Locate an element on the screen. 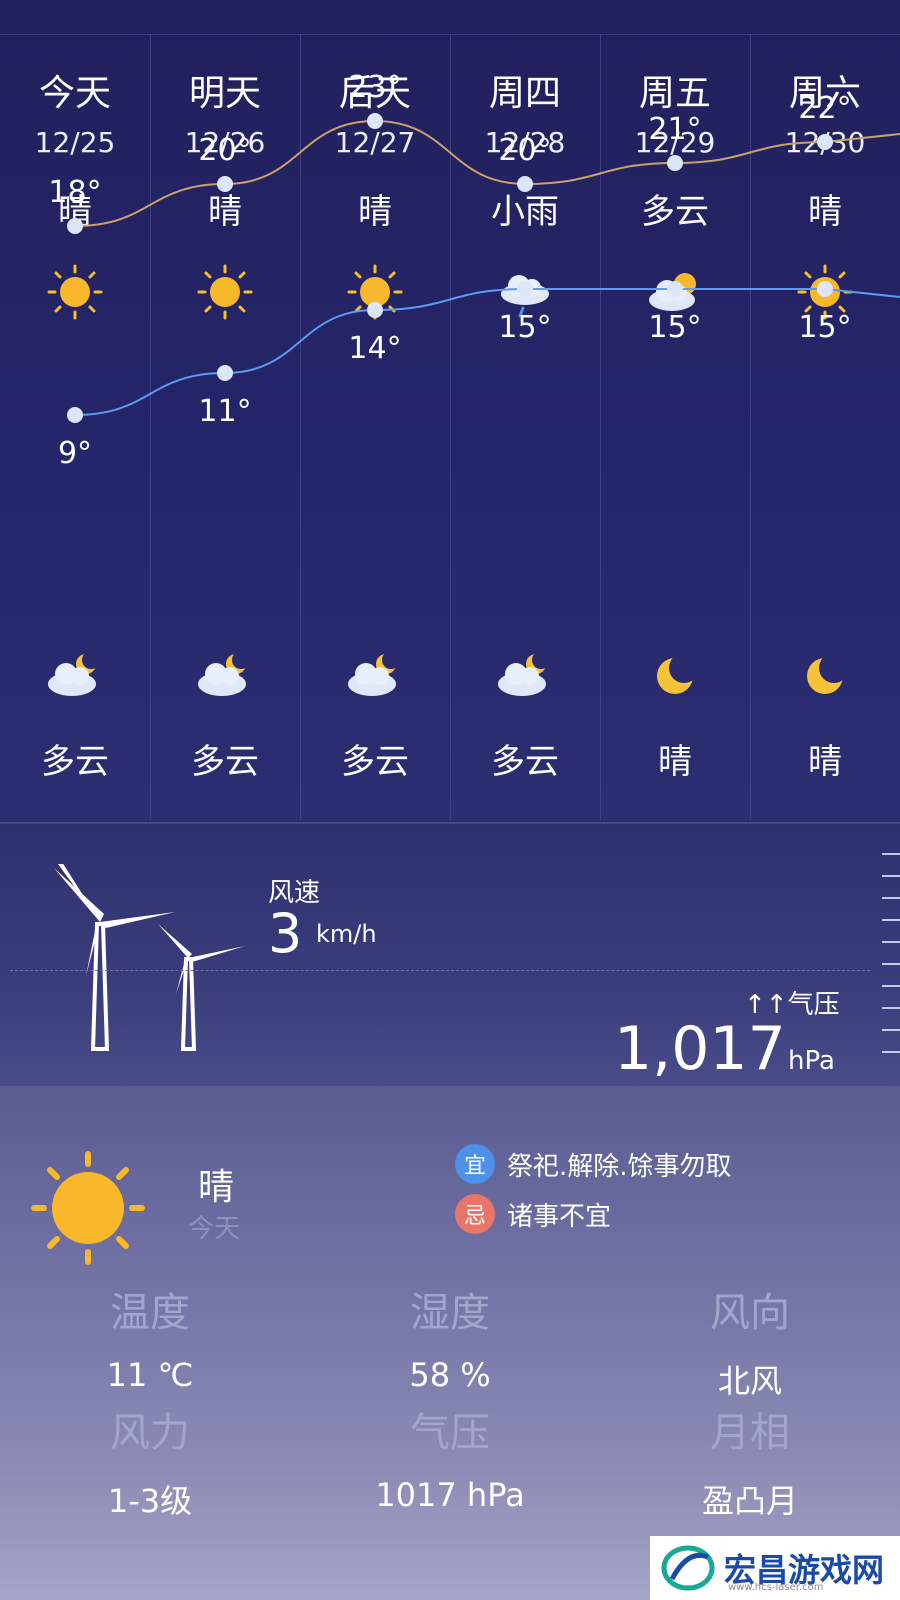  stat-value: 11 ℃ is located at coordinates (150, 1375).